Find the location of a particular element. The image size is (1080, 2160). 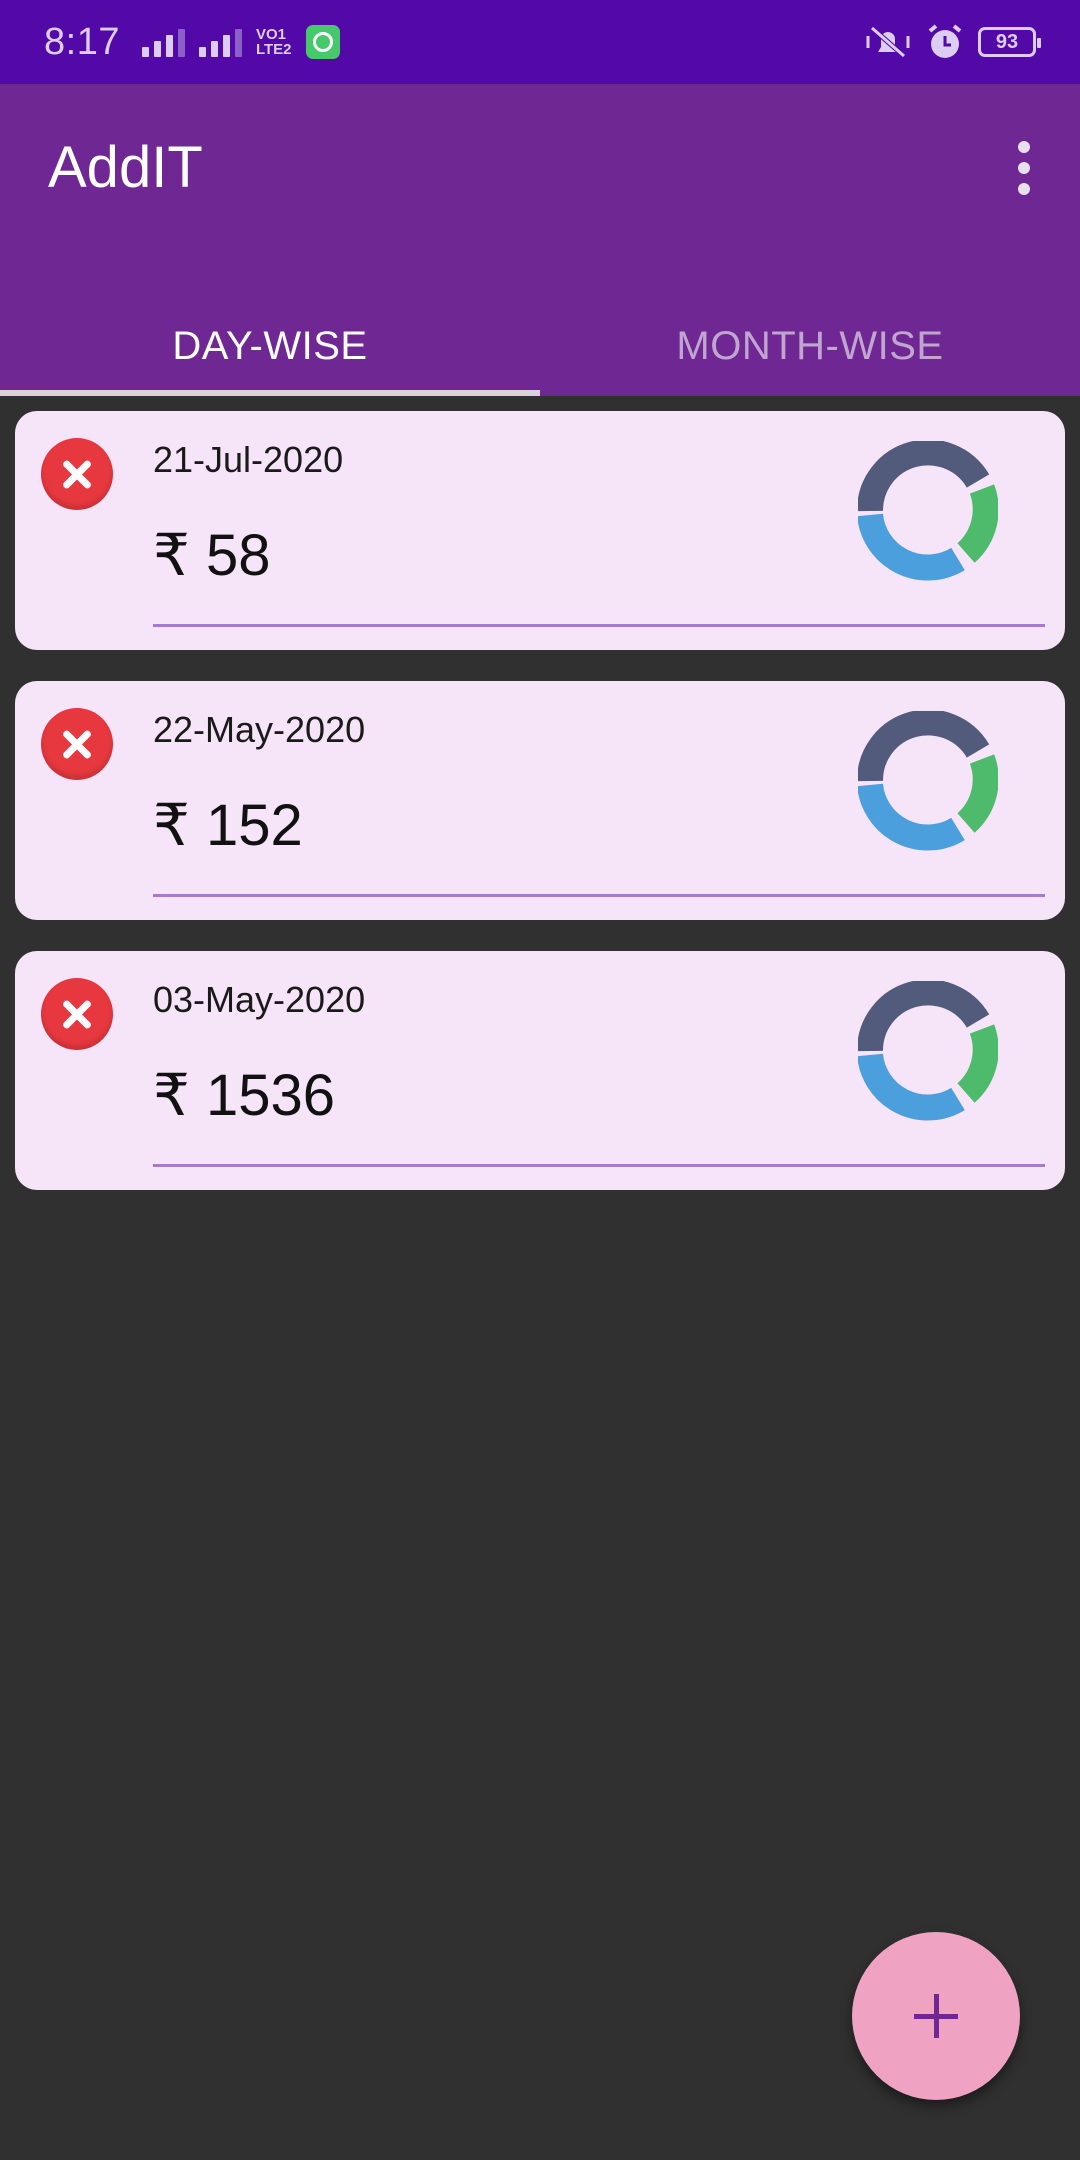

entry-date: 21-Jul-2020 is located at coordinates (248, 459).